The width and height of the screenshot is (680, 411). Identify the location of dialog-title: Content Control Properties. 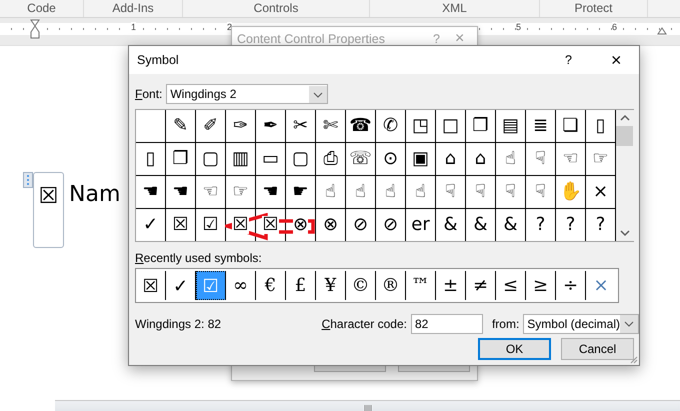
(311, 39).